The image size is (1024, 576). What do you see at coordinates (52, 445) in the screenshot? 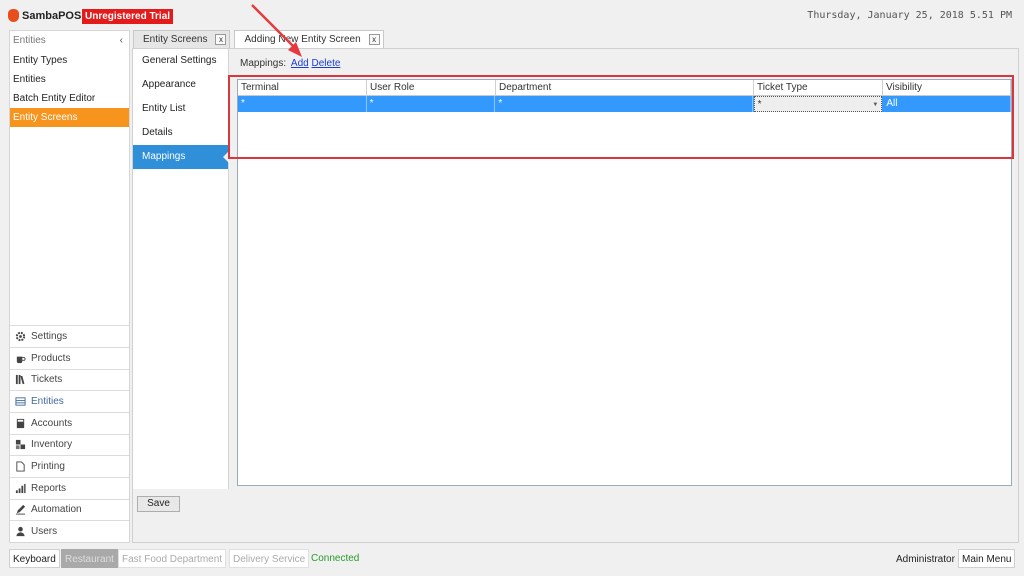
I see `nav-section-label: Inventory` at bounding box center [52, 445].